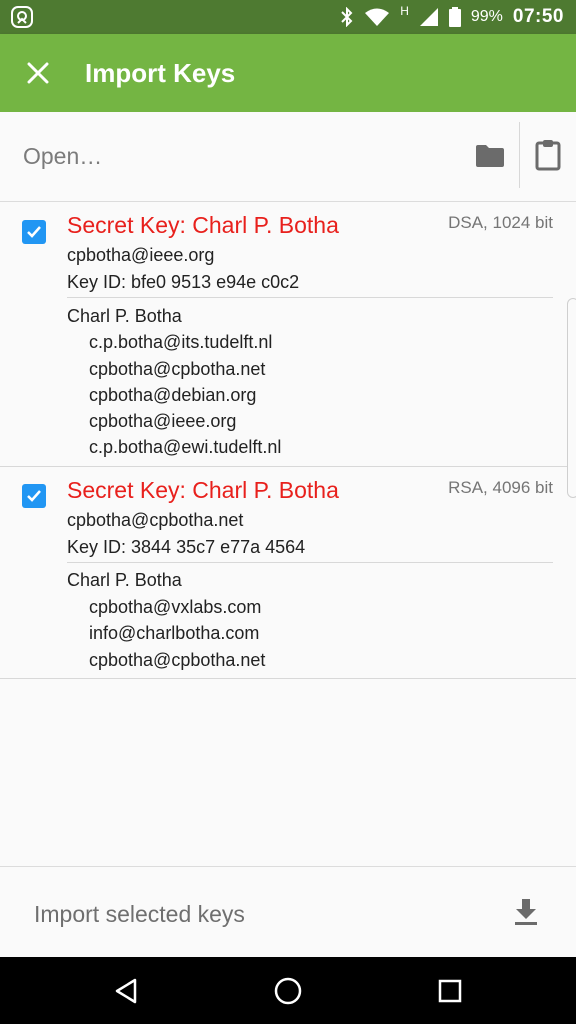 This screenshot has width=576, height=1024. What do you see at coordinates (22, 17) in the screenshot?
I see `app-notification-icon` at bounding box center [22, 17].